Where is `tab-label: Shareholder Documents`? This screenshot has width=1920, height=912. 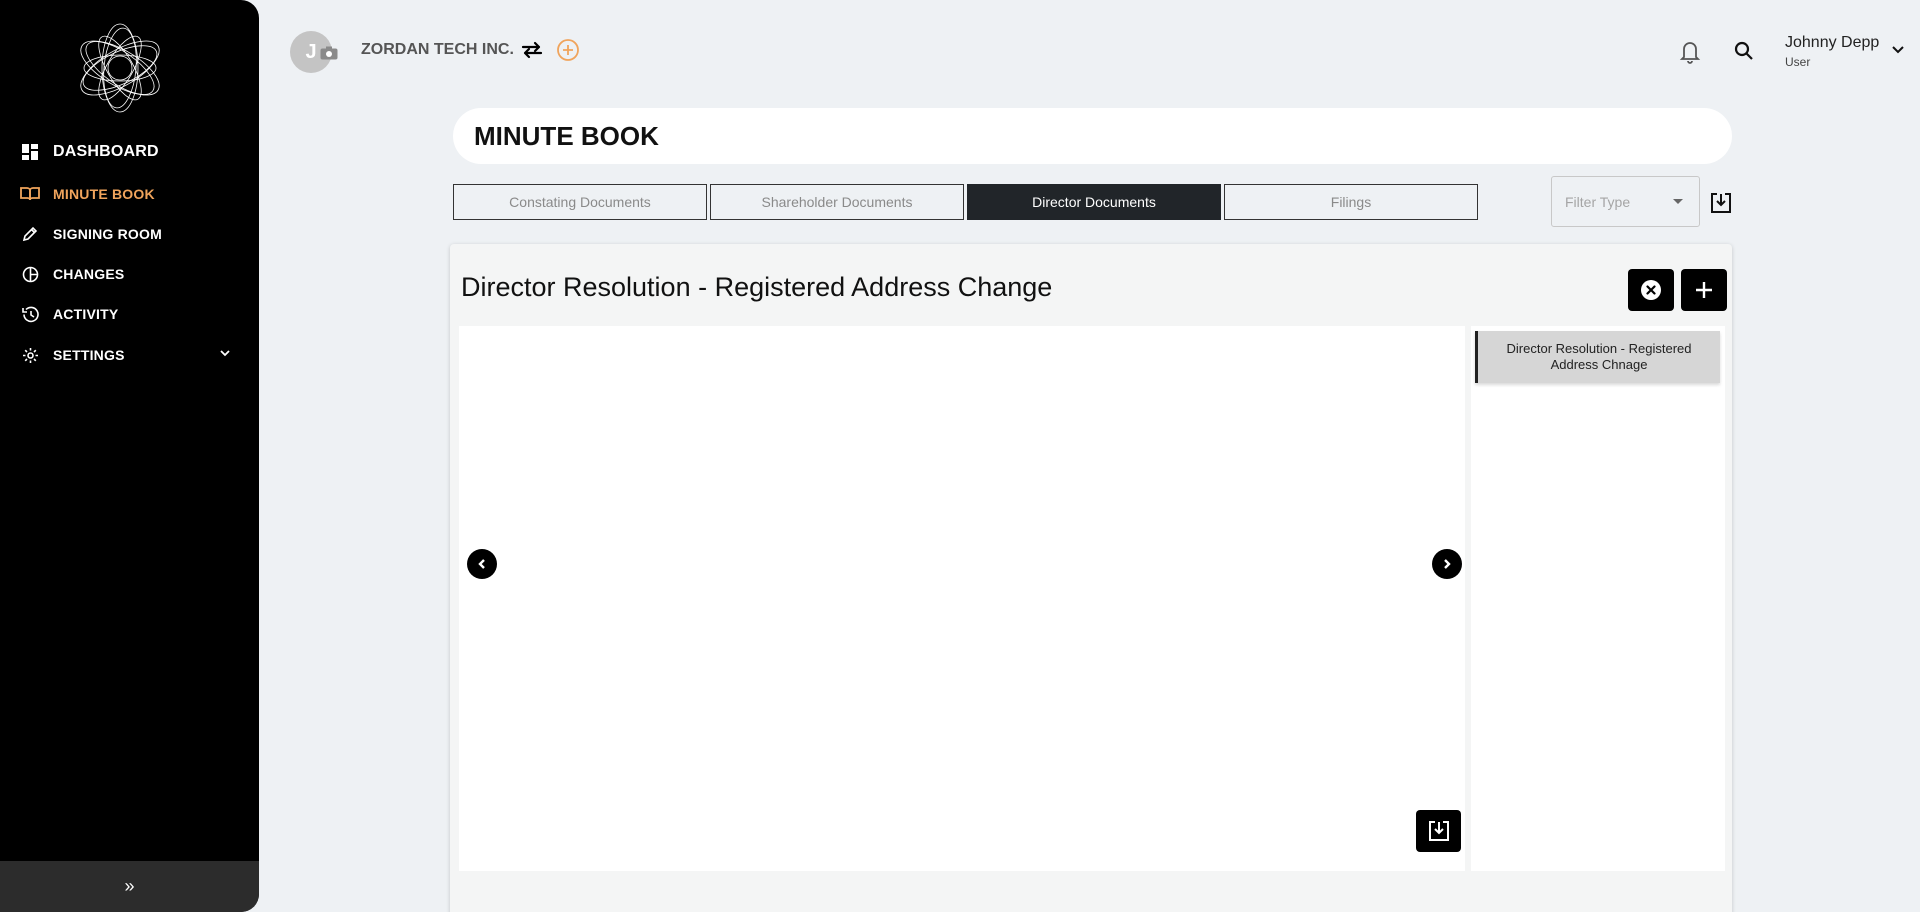
tab-label: Shareholder Documents is located at coordinates (837, 202).